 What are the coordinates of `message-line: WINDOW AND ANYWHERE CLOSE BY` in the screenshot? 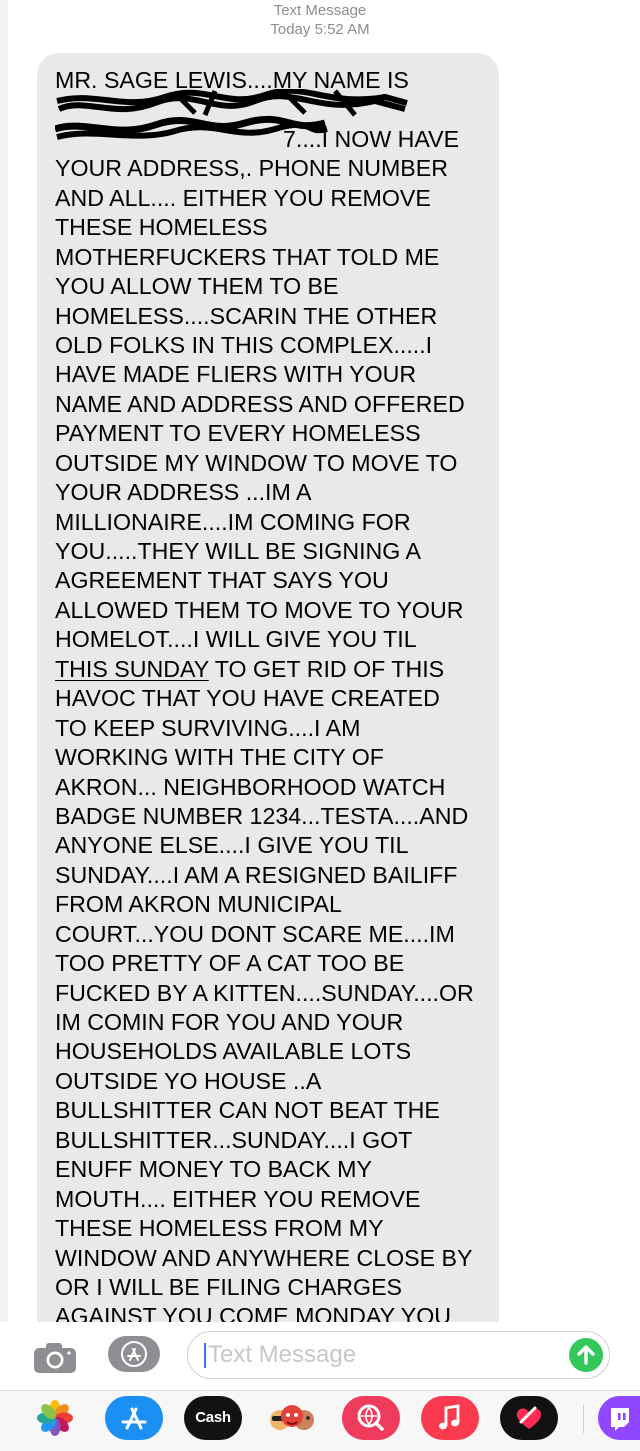 It's located at (264, 1257).